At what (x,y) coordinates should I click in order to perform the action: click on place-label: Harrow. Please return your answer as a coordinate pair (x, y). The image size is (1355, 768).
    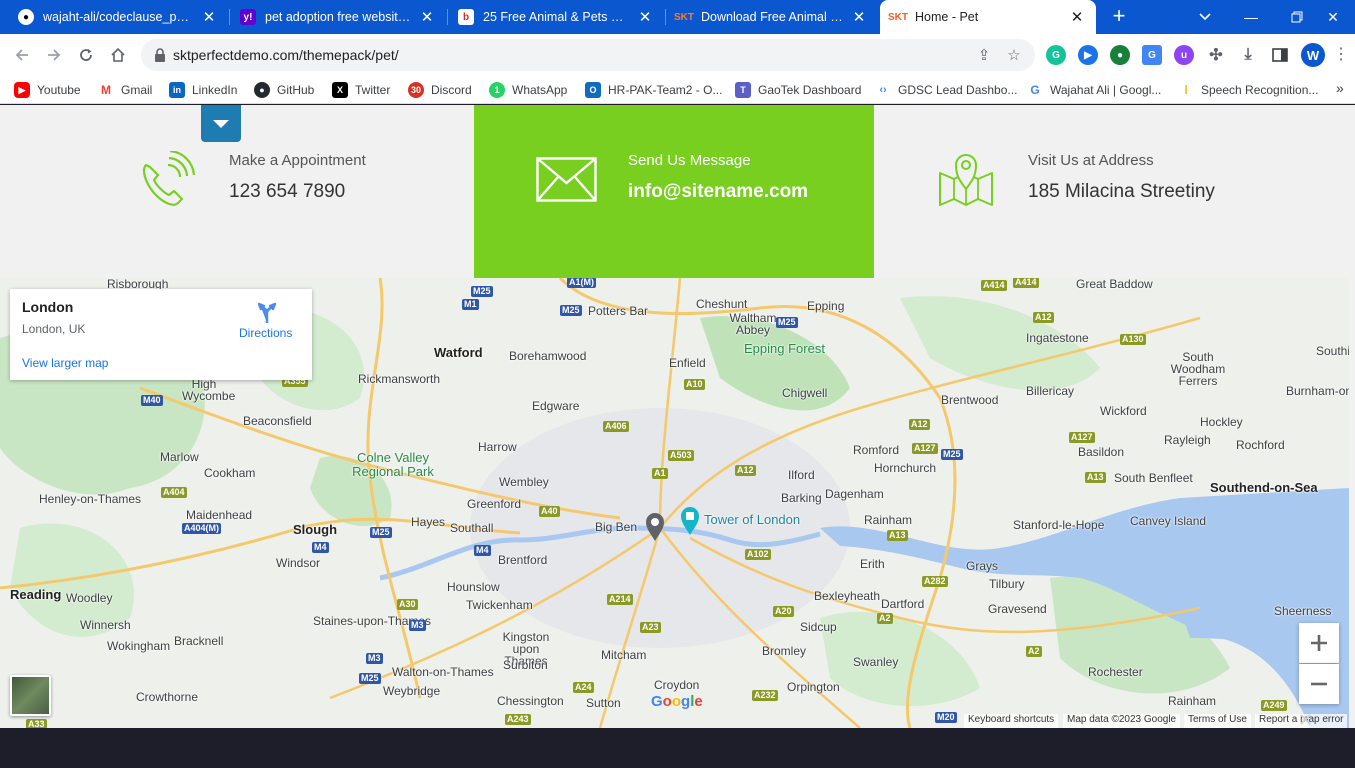
    Looking at the image, I should click on (497, 447).